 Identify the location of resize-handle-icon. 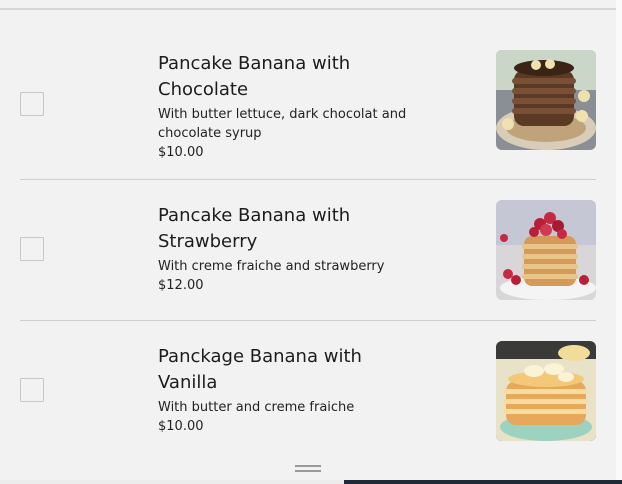
(308, 469).